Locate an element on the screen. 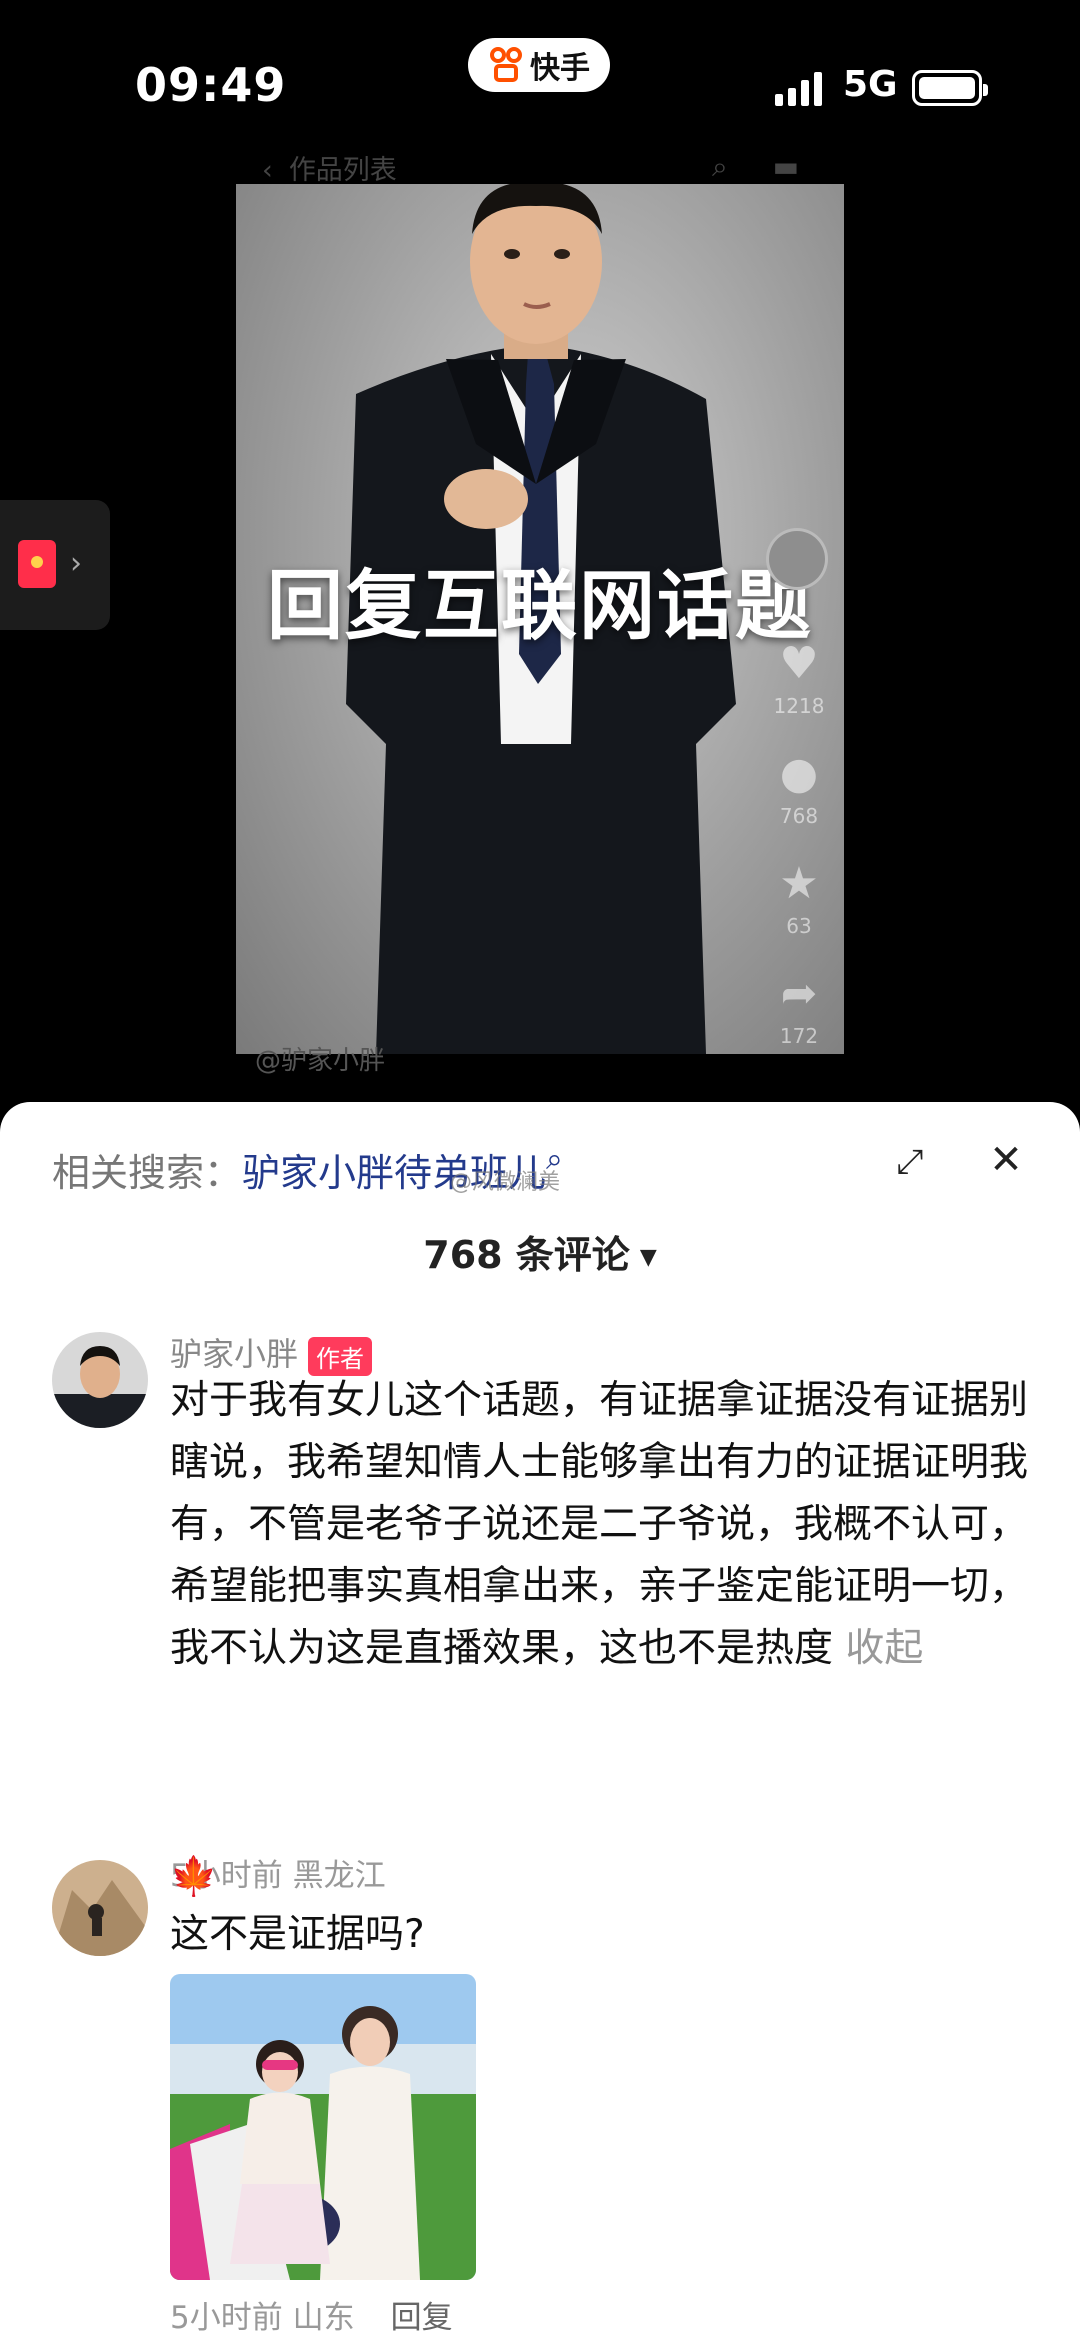 Image resolution: width=1080 pixels, height=2348 pixels. status-bar: 09:49 快手 5G is located at coordinates (540, 75).